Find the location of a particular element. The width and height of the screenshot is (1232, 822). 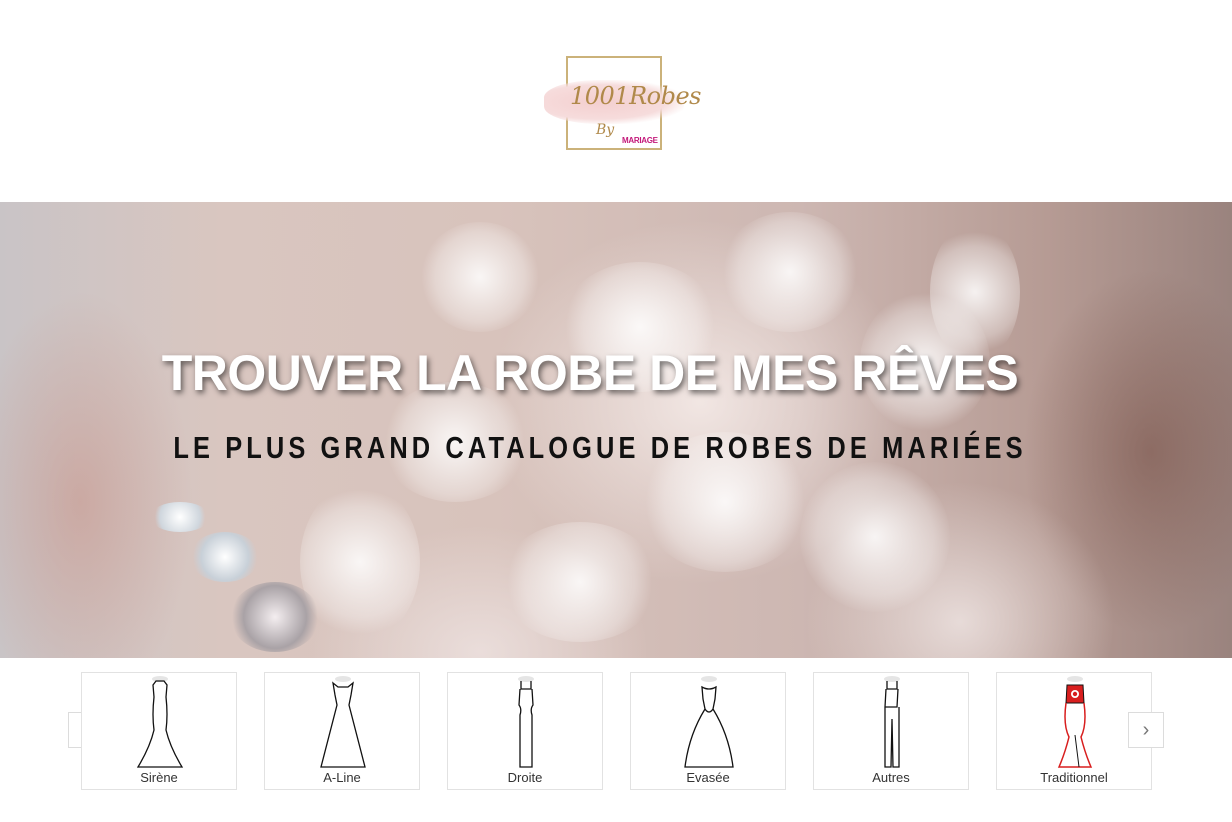

a-line-dress-icon is located at coordinates (343, 722).